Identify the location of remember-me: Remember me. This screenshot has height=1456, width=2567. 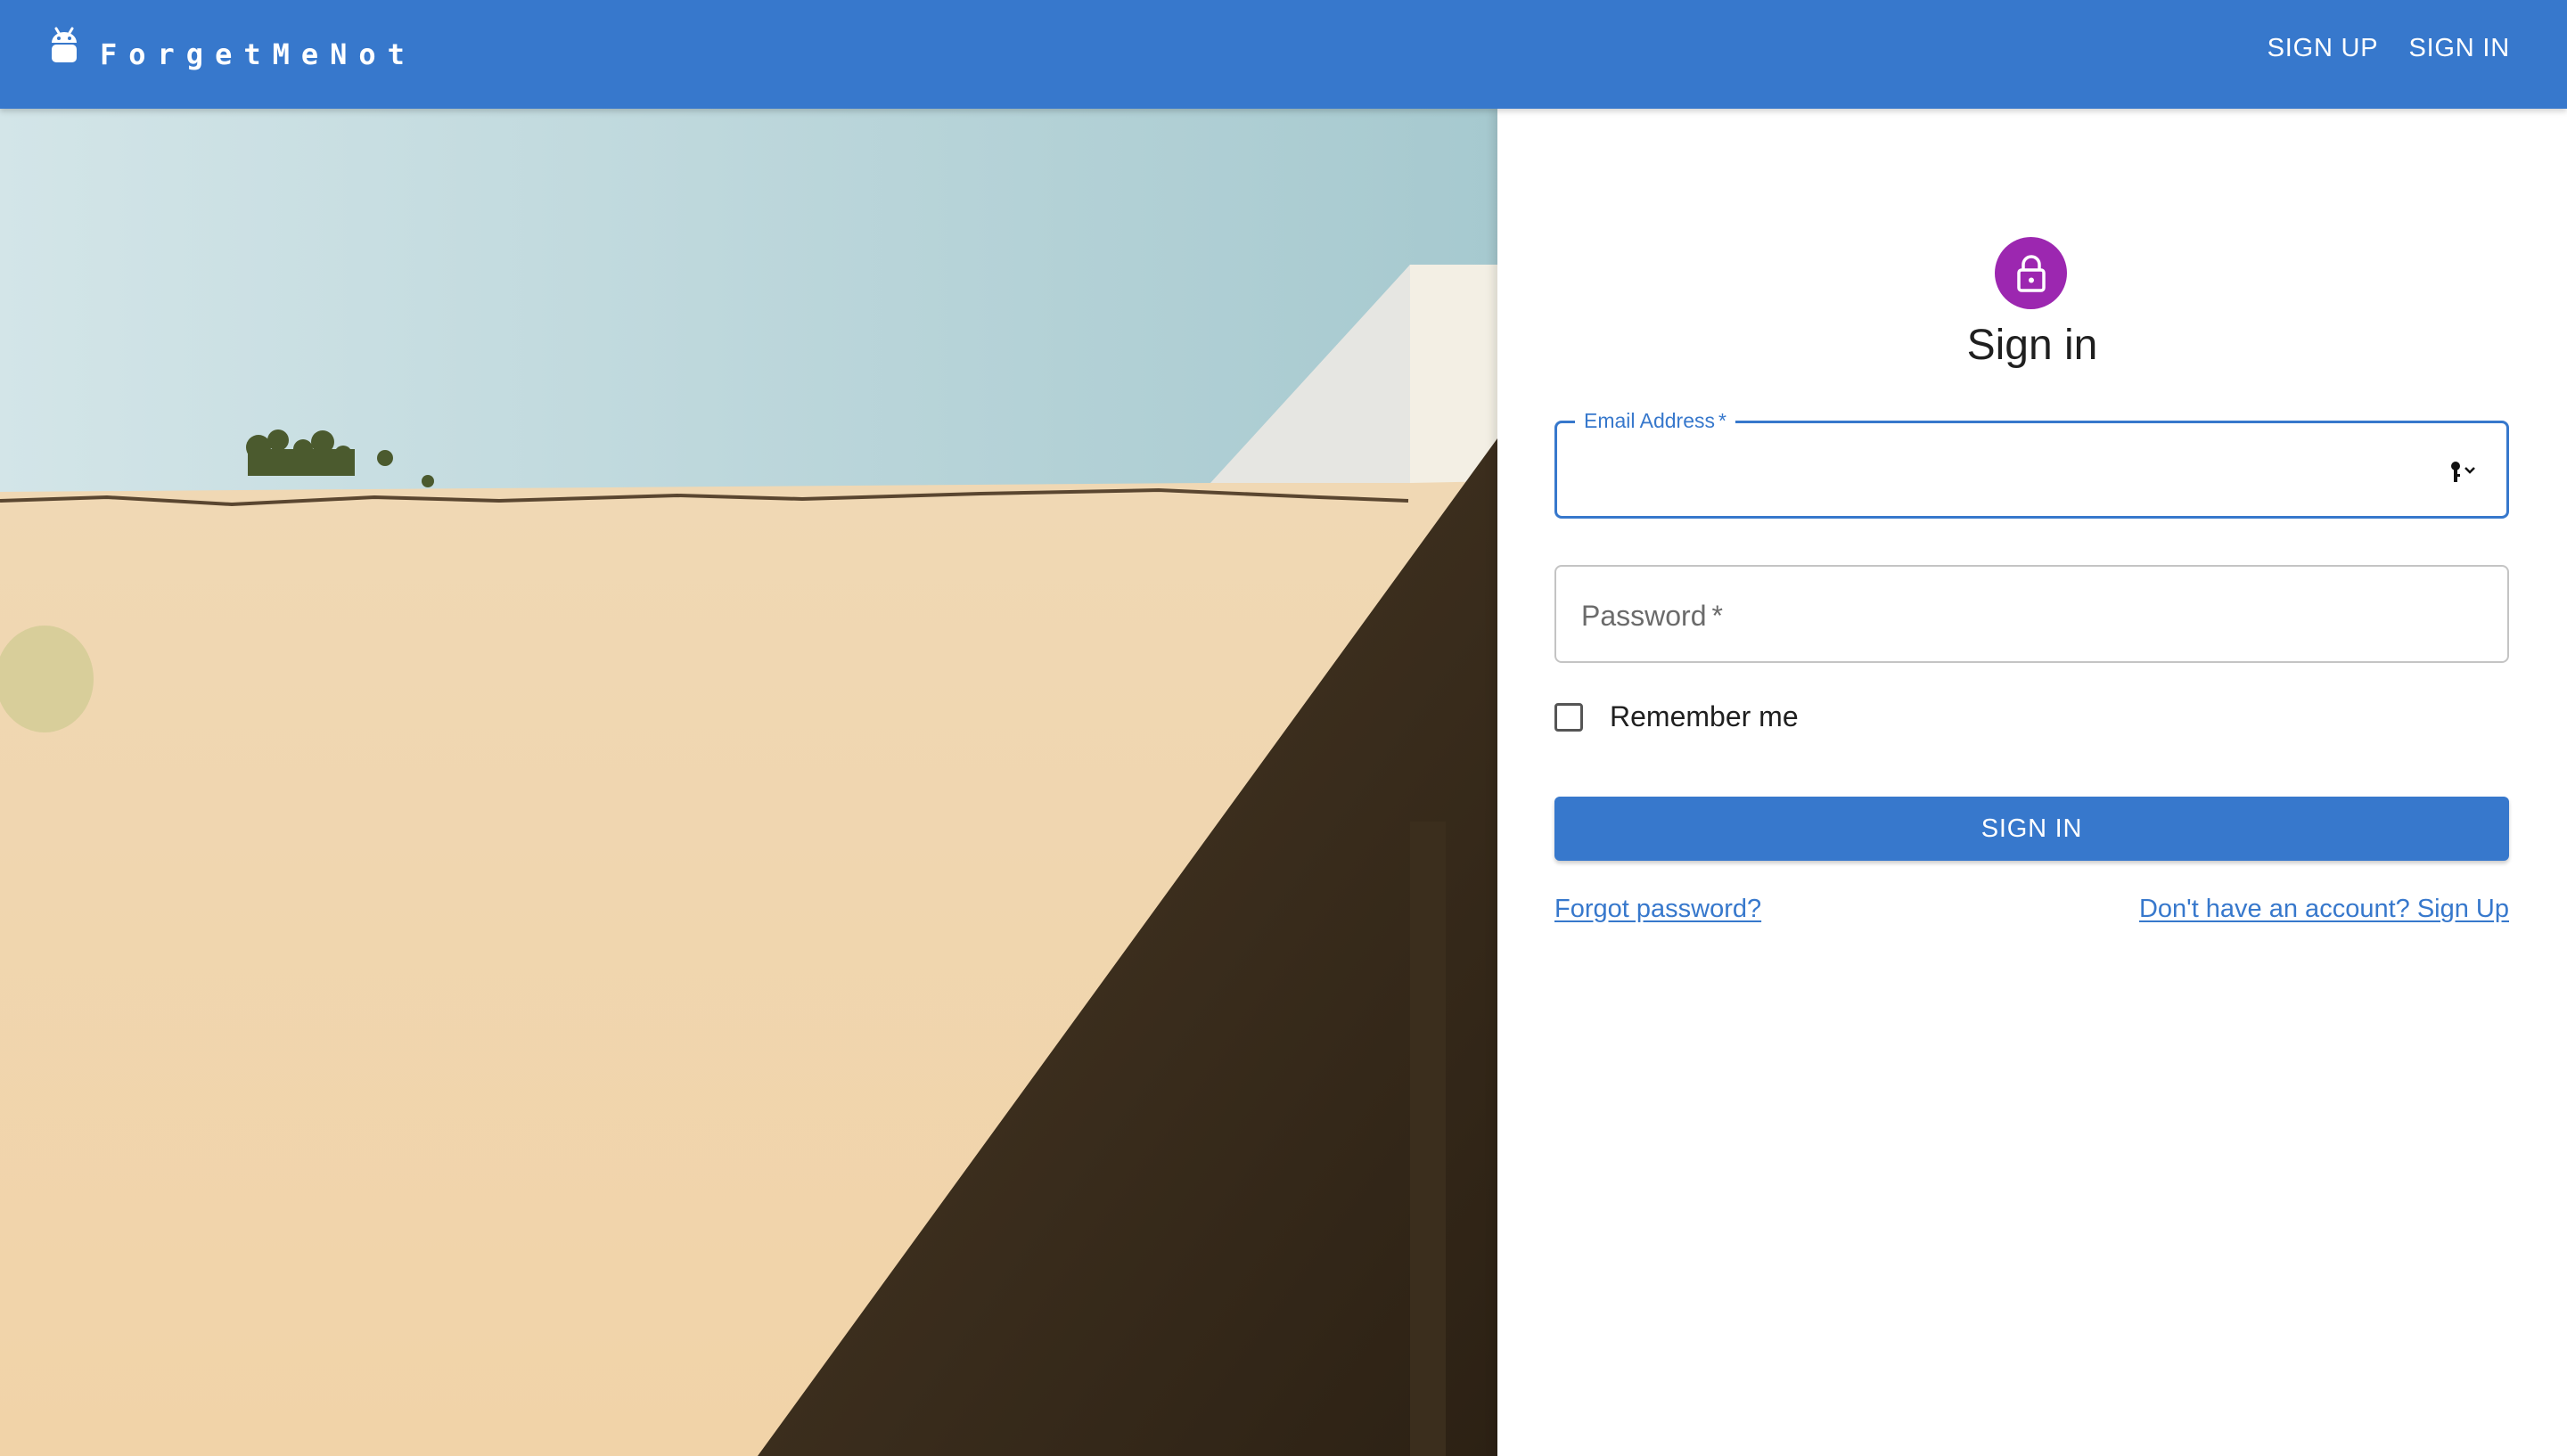
(1676, 716).